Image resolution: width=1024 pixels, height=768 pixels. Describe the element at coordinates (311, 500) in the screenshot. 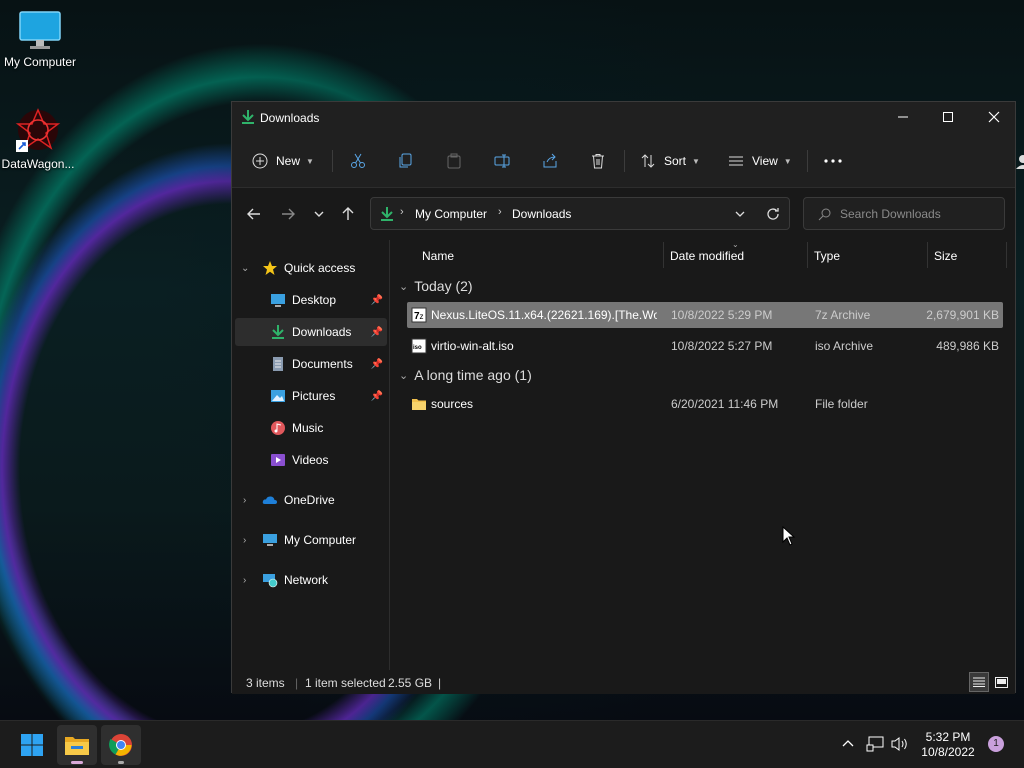

I see `nav-item-onedrive: › OneDrive` at that location.